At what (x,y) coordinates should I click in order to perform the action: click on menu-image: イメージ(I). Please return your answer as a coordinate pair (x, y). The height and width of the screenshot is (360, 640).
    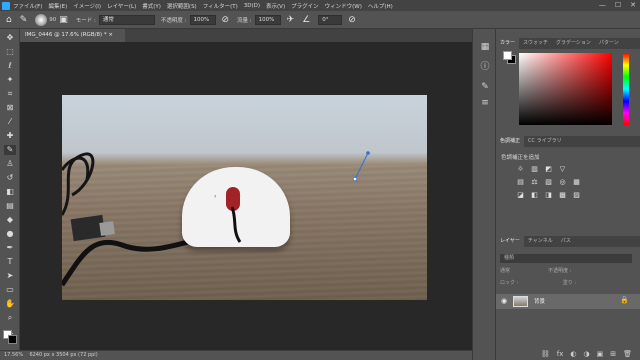
    Looking at the image, I should click on (87, 6).